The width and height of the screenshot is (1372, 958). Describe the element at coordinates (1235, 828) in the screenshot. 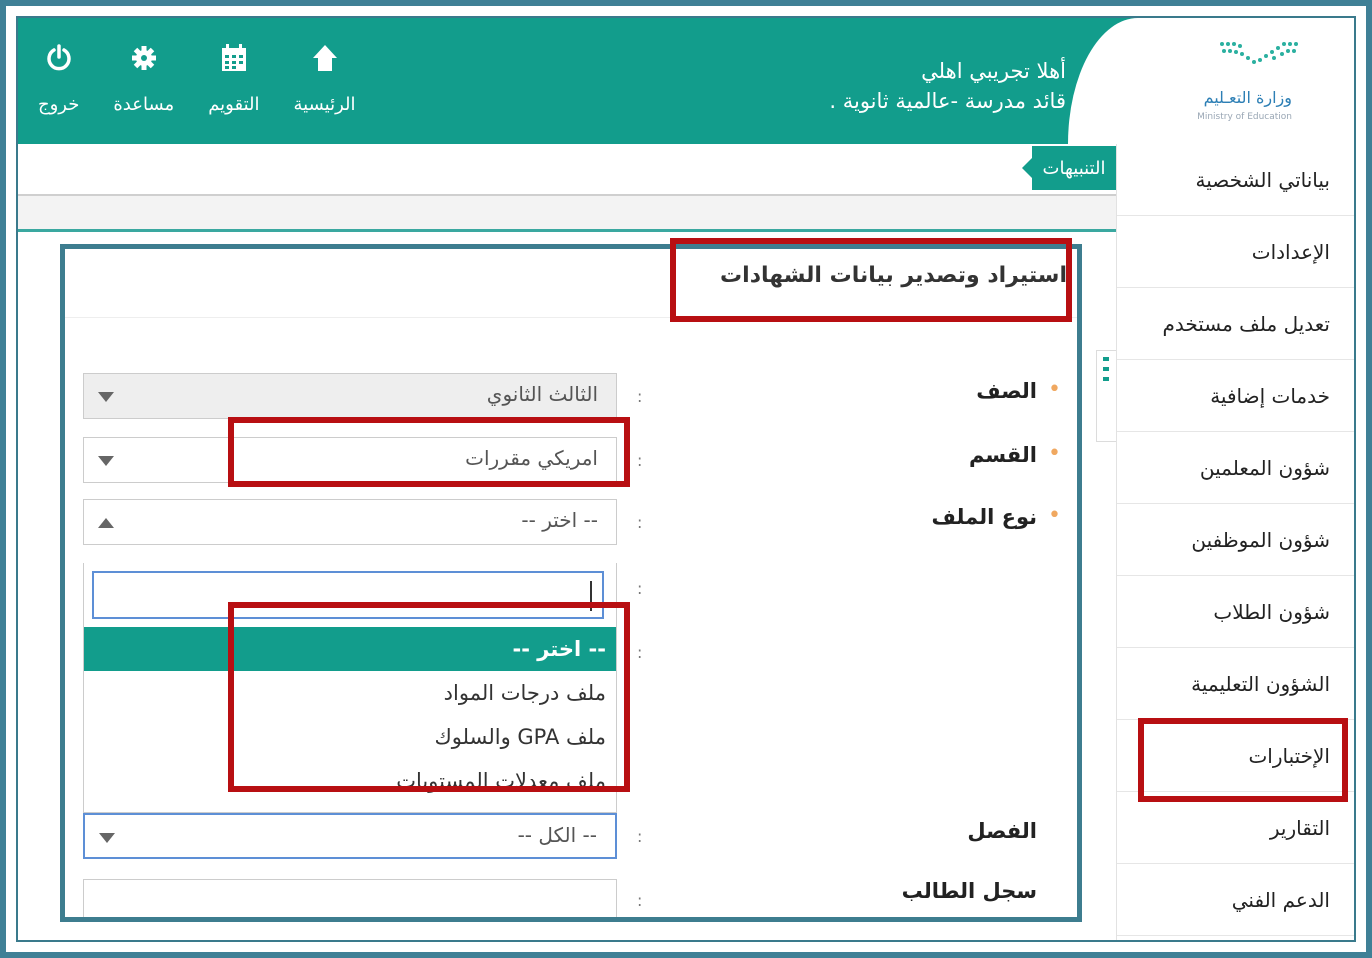

I see `sidebar-item-reports: التقارير` at that location.